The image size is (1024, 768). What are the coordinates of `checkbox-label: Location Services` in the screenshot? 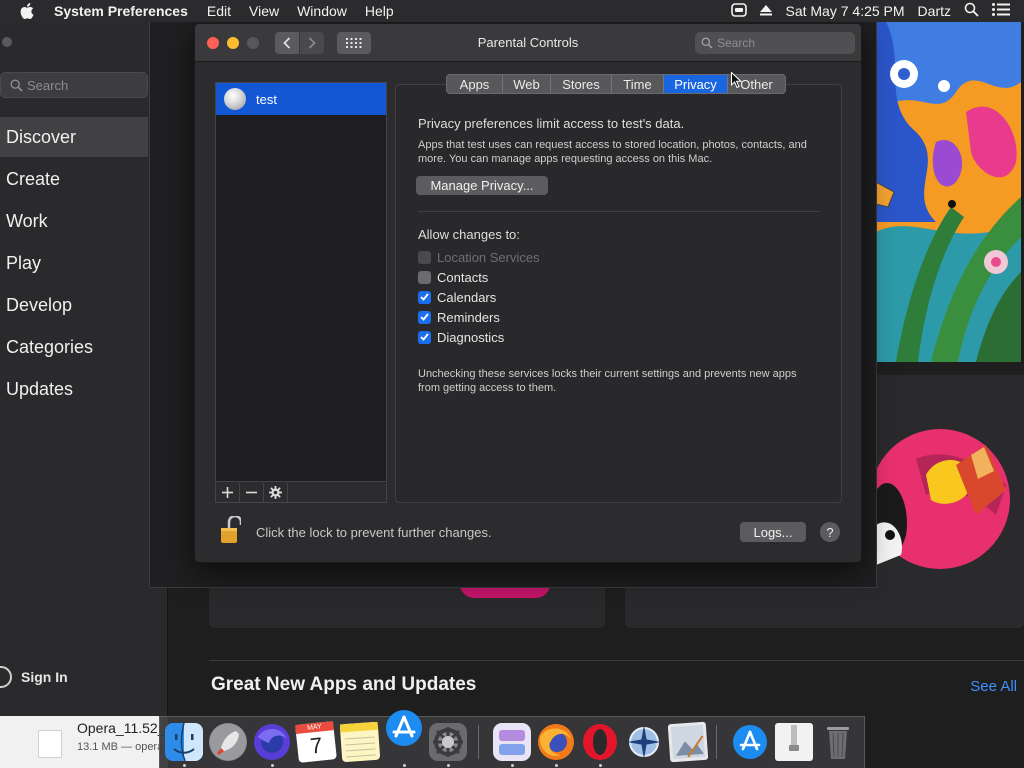 It's located at (488, 257).